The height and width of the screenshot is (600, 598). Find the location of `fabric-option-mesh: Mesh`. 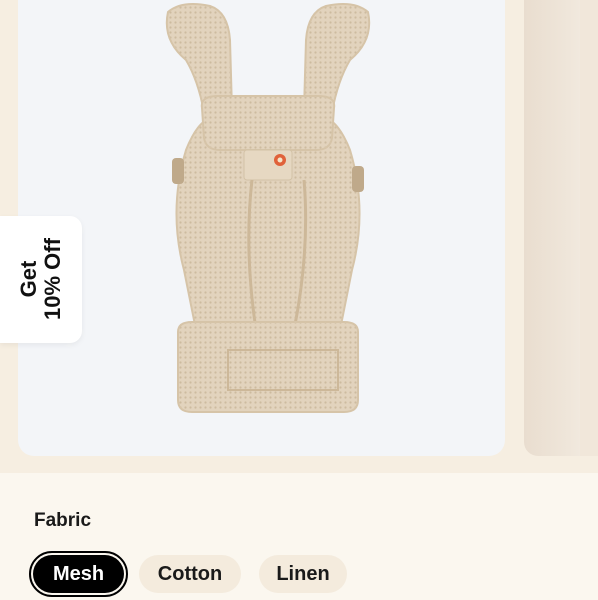

fabric-option-mesh: Mesh is located at coordinates (78, 574).